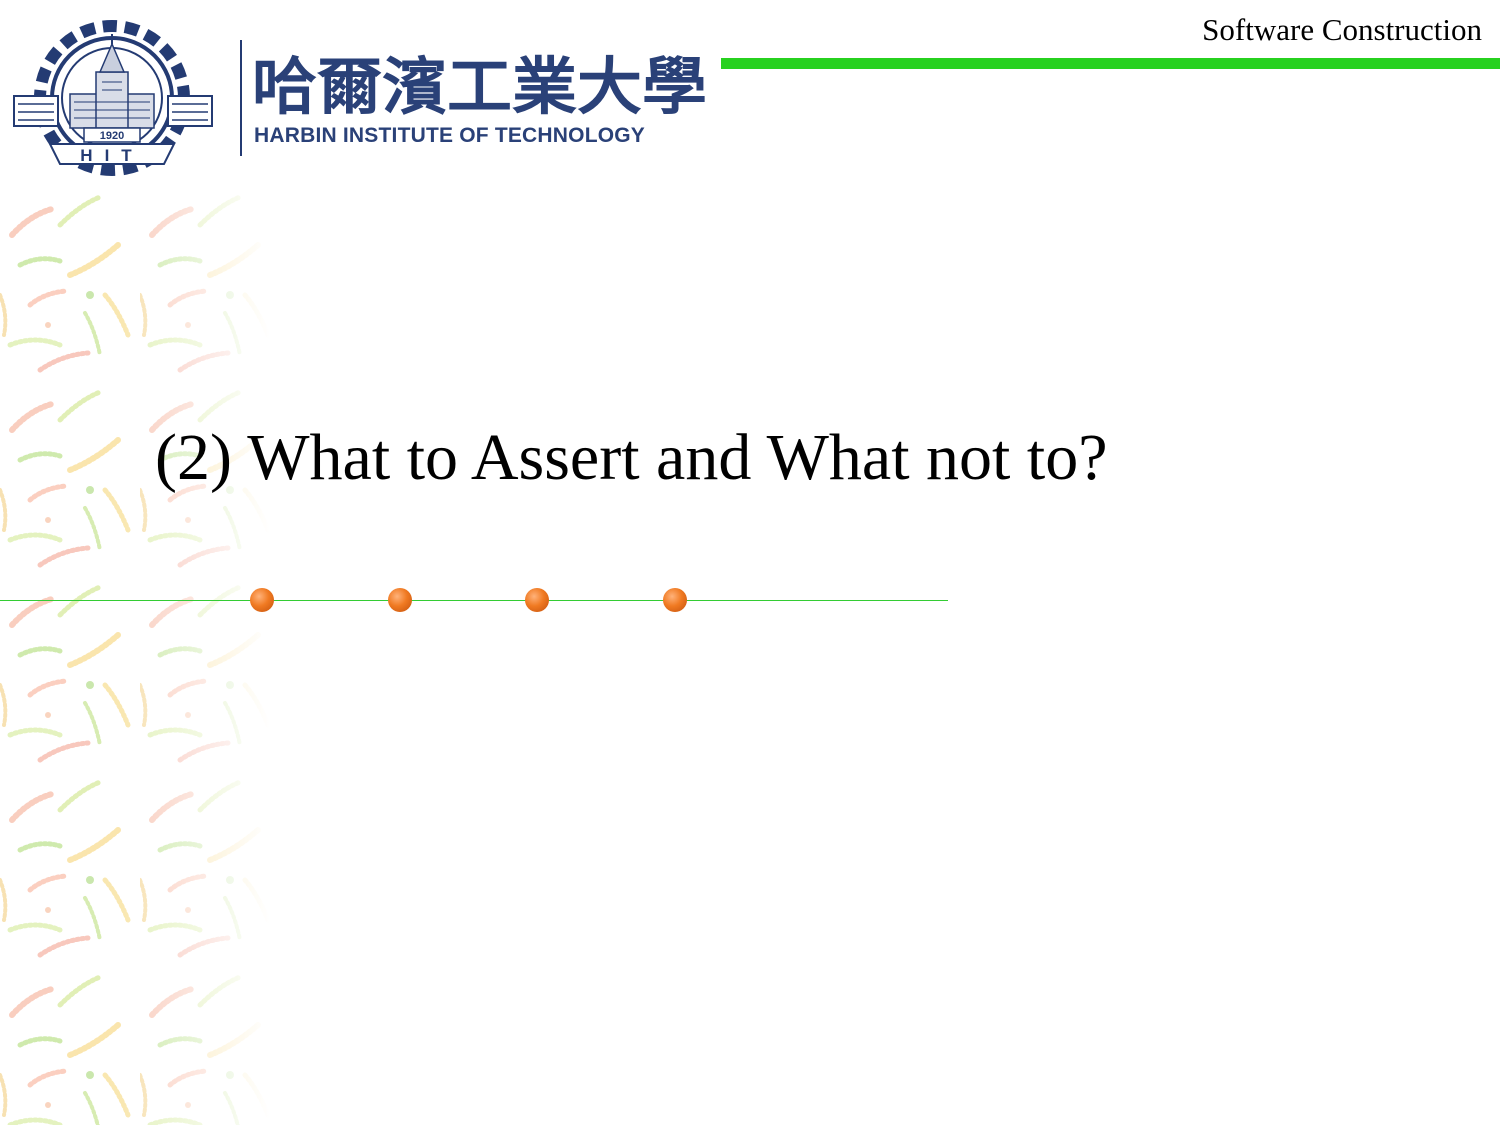 The width and height of the screenshot is (1500, 1125). Describe the element at coordinates (111, 155) in the screenshot. I see `emblem-letters: HIT` at that location.